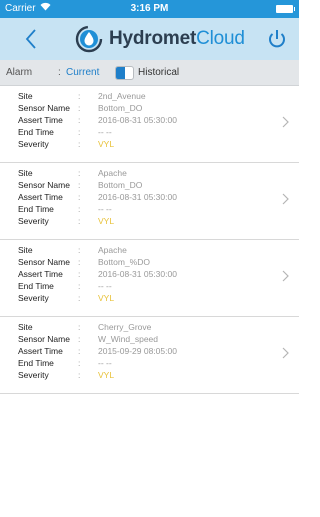 This screenshot has width=320, height=517. I want to click on back-button, so click(31, 39).